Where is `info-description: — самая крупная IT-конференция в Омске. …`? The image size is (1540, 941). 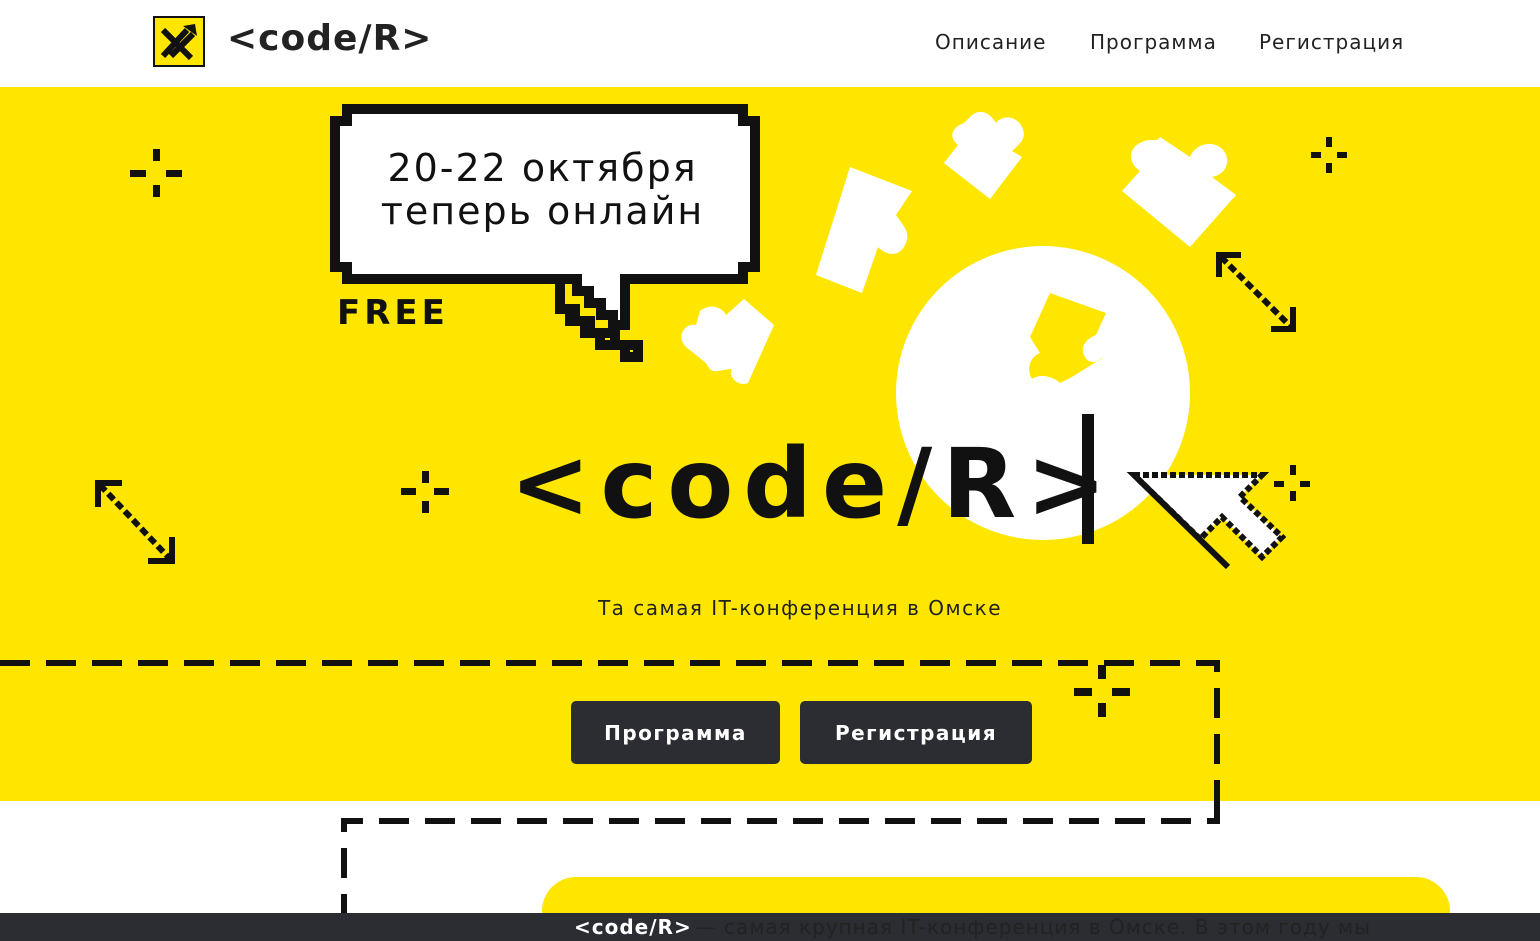
info-description: — самая крупная IT-конференция в Омске. … is located at coordinates (1033, 927).